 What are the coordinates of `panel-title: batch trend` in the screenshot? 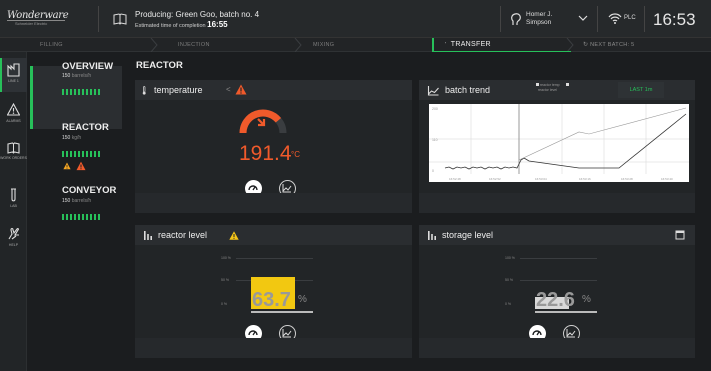 It's located at (468, 90).